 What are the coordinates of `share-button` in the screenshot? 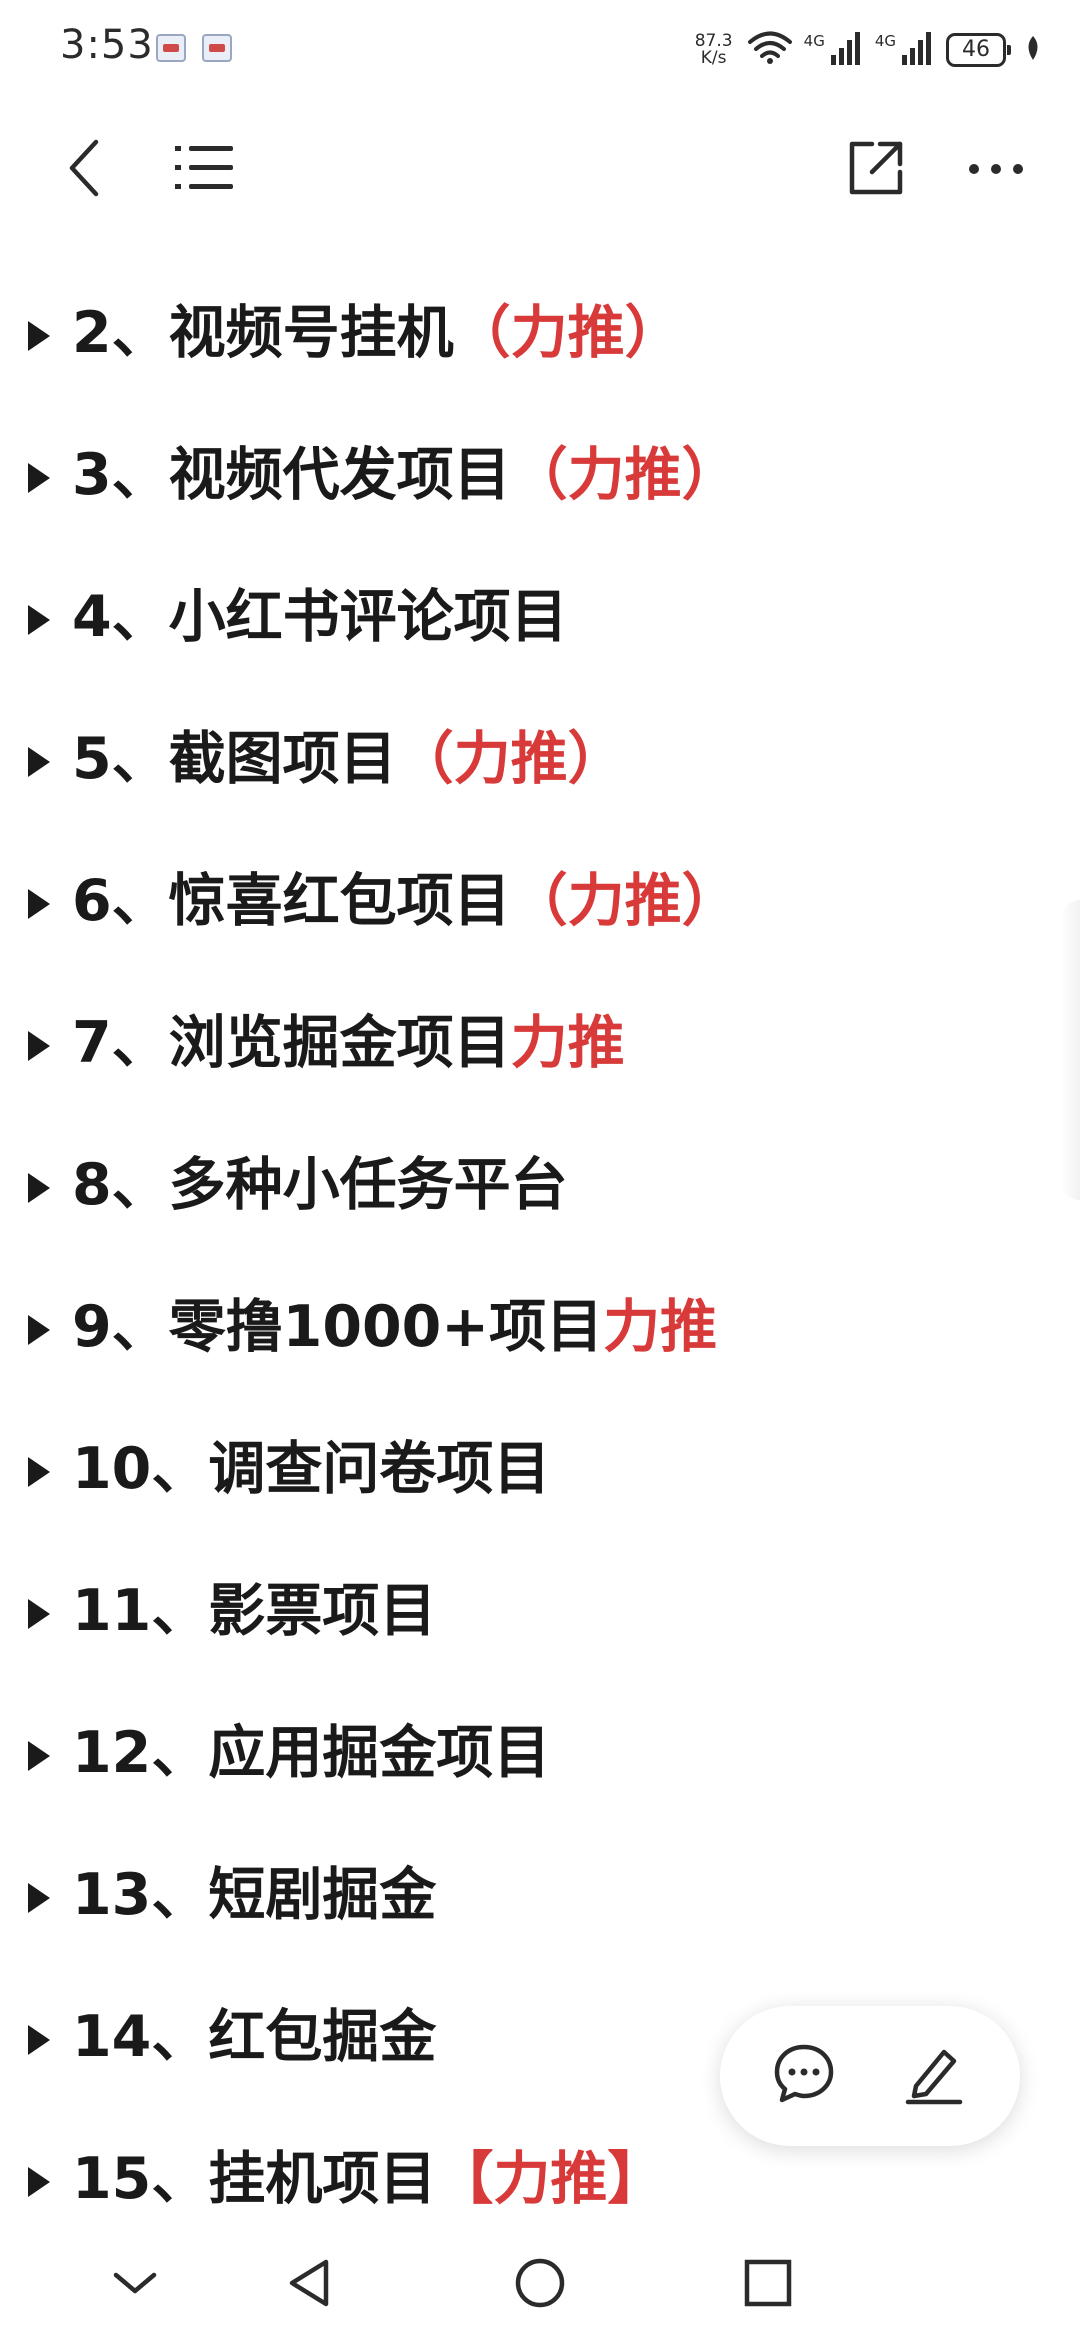 It's located at (876, 170).